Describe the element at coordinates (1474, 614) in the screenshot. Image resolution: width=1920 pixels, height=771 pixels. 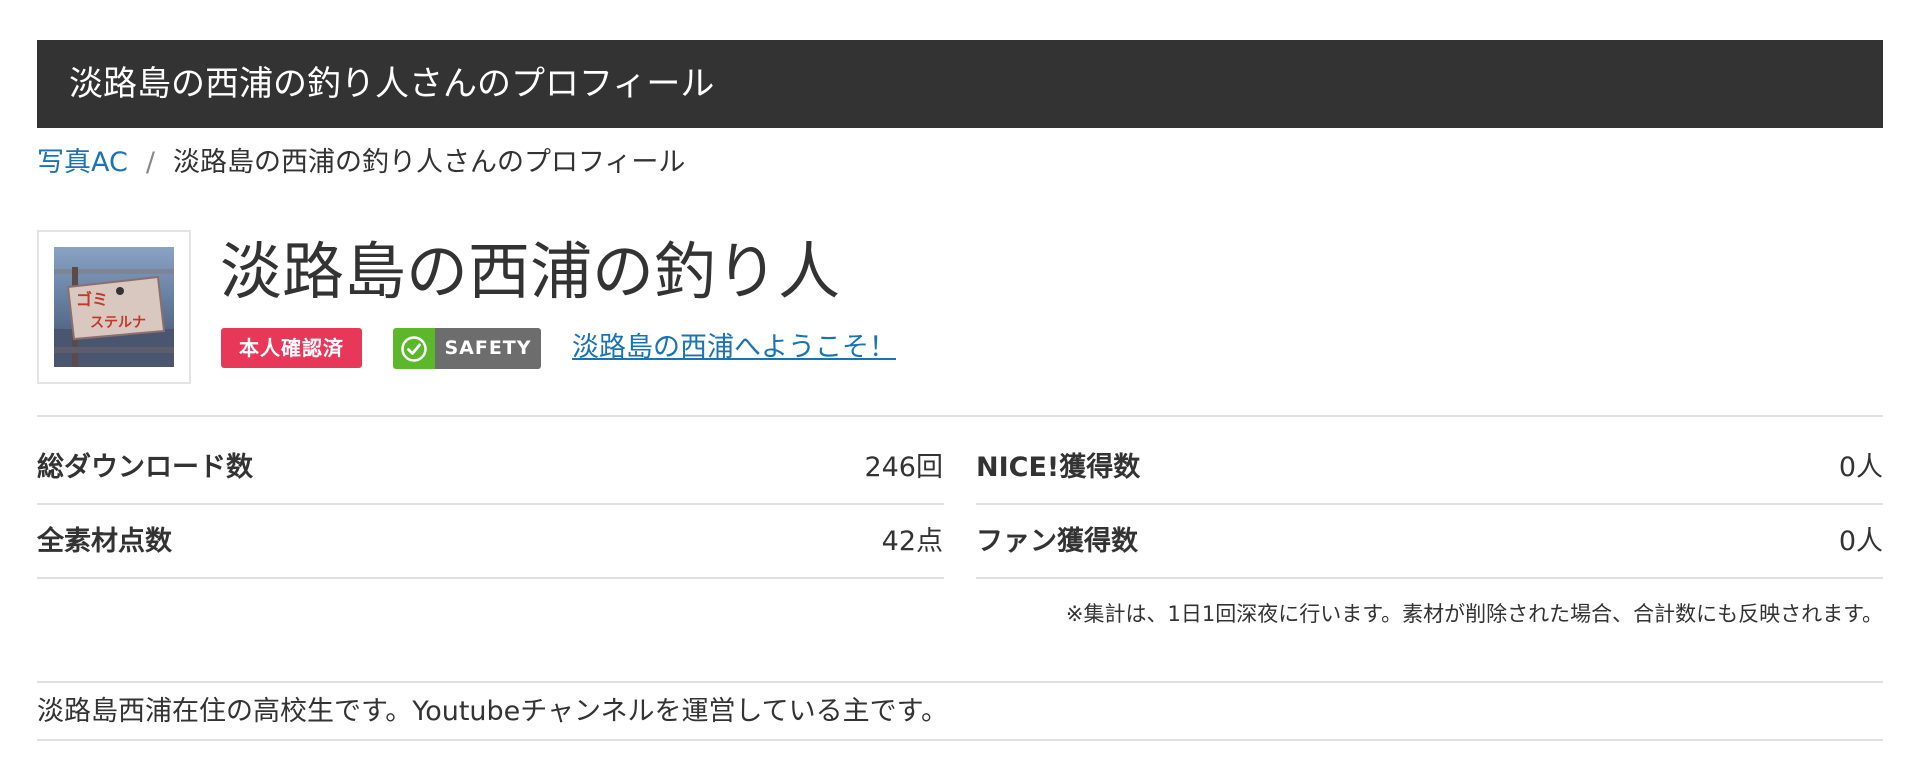
I see `stats-note: ※集計は、1日1回深夜に行います。素材が削除された場合、合計数にも反映されます。` at that location.